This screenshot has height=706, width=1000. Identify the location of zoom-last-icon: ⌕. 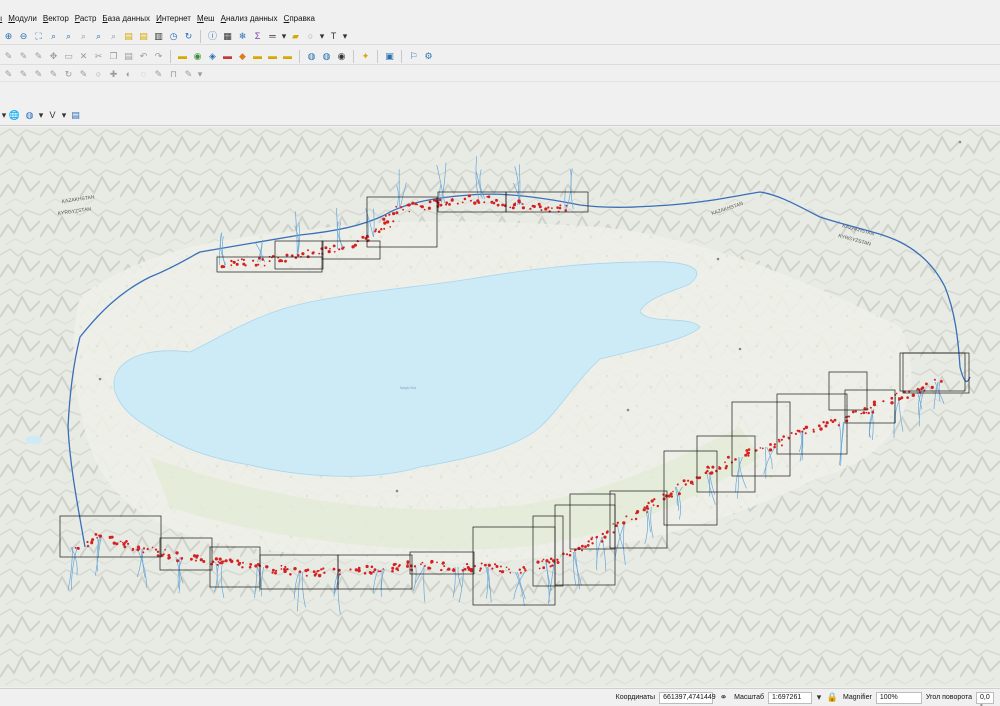
(98, 36).